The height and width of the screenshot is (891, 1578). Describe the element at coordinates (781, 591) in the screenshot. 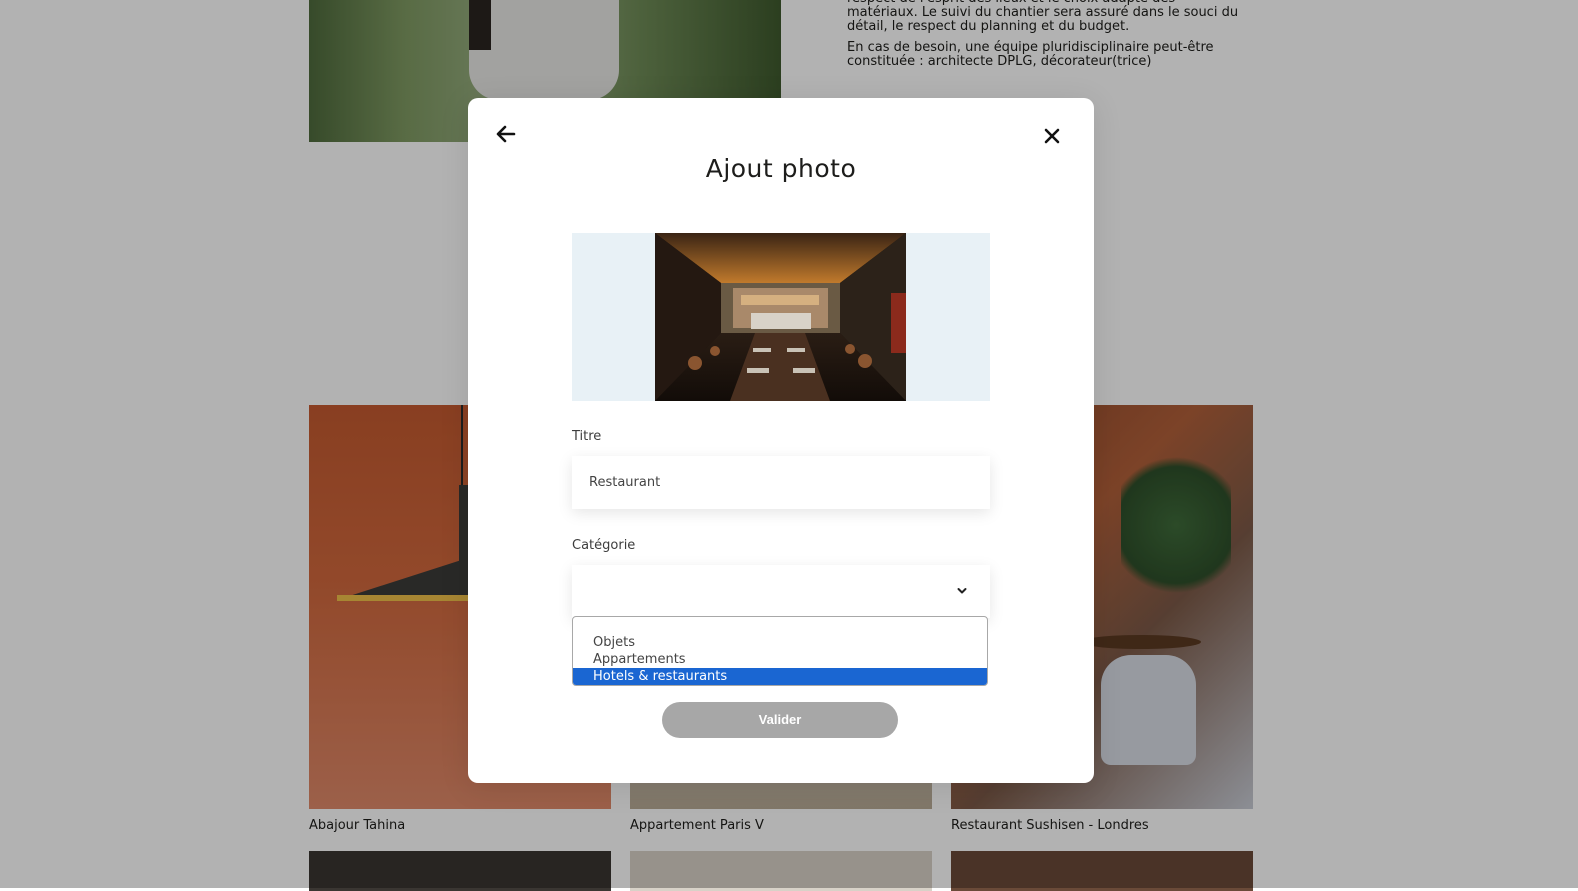

I see `category-select` at that location.